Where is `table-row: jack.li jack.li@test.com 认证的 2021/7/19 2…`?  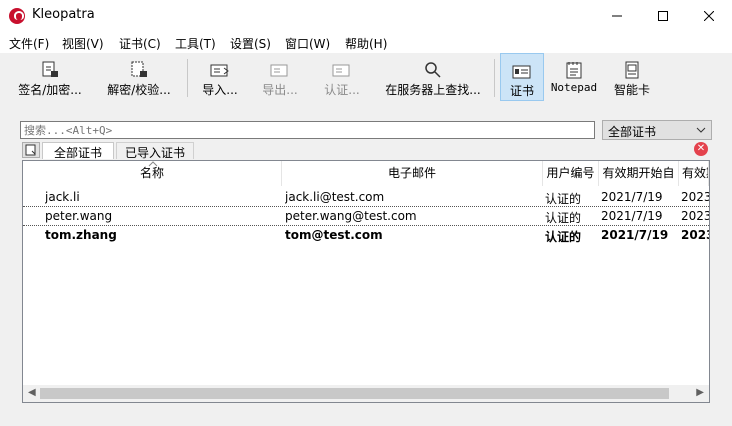 table-row: jack.li jack.li@test.com 认证的 2021/7/19 2… is located at coordinates (366, 198).